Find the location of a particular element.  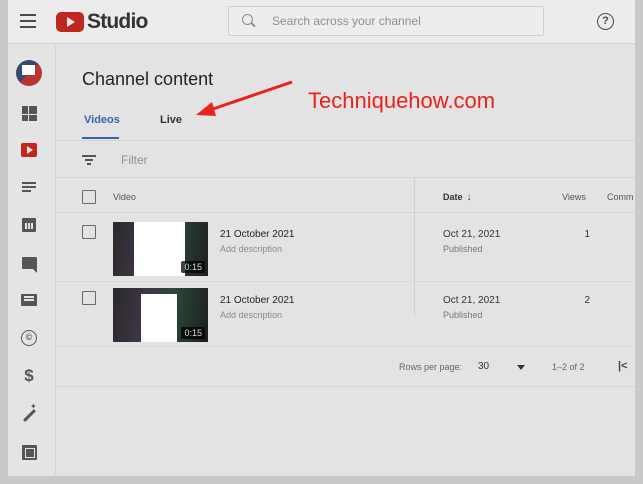

content-icon is located at coordinates (29, 150).